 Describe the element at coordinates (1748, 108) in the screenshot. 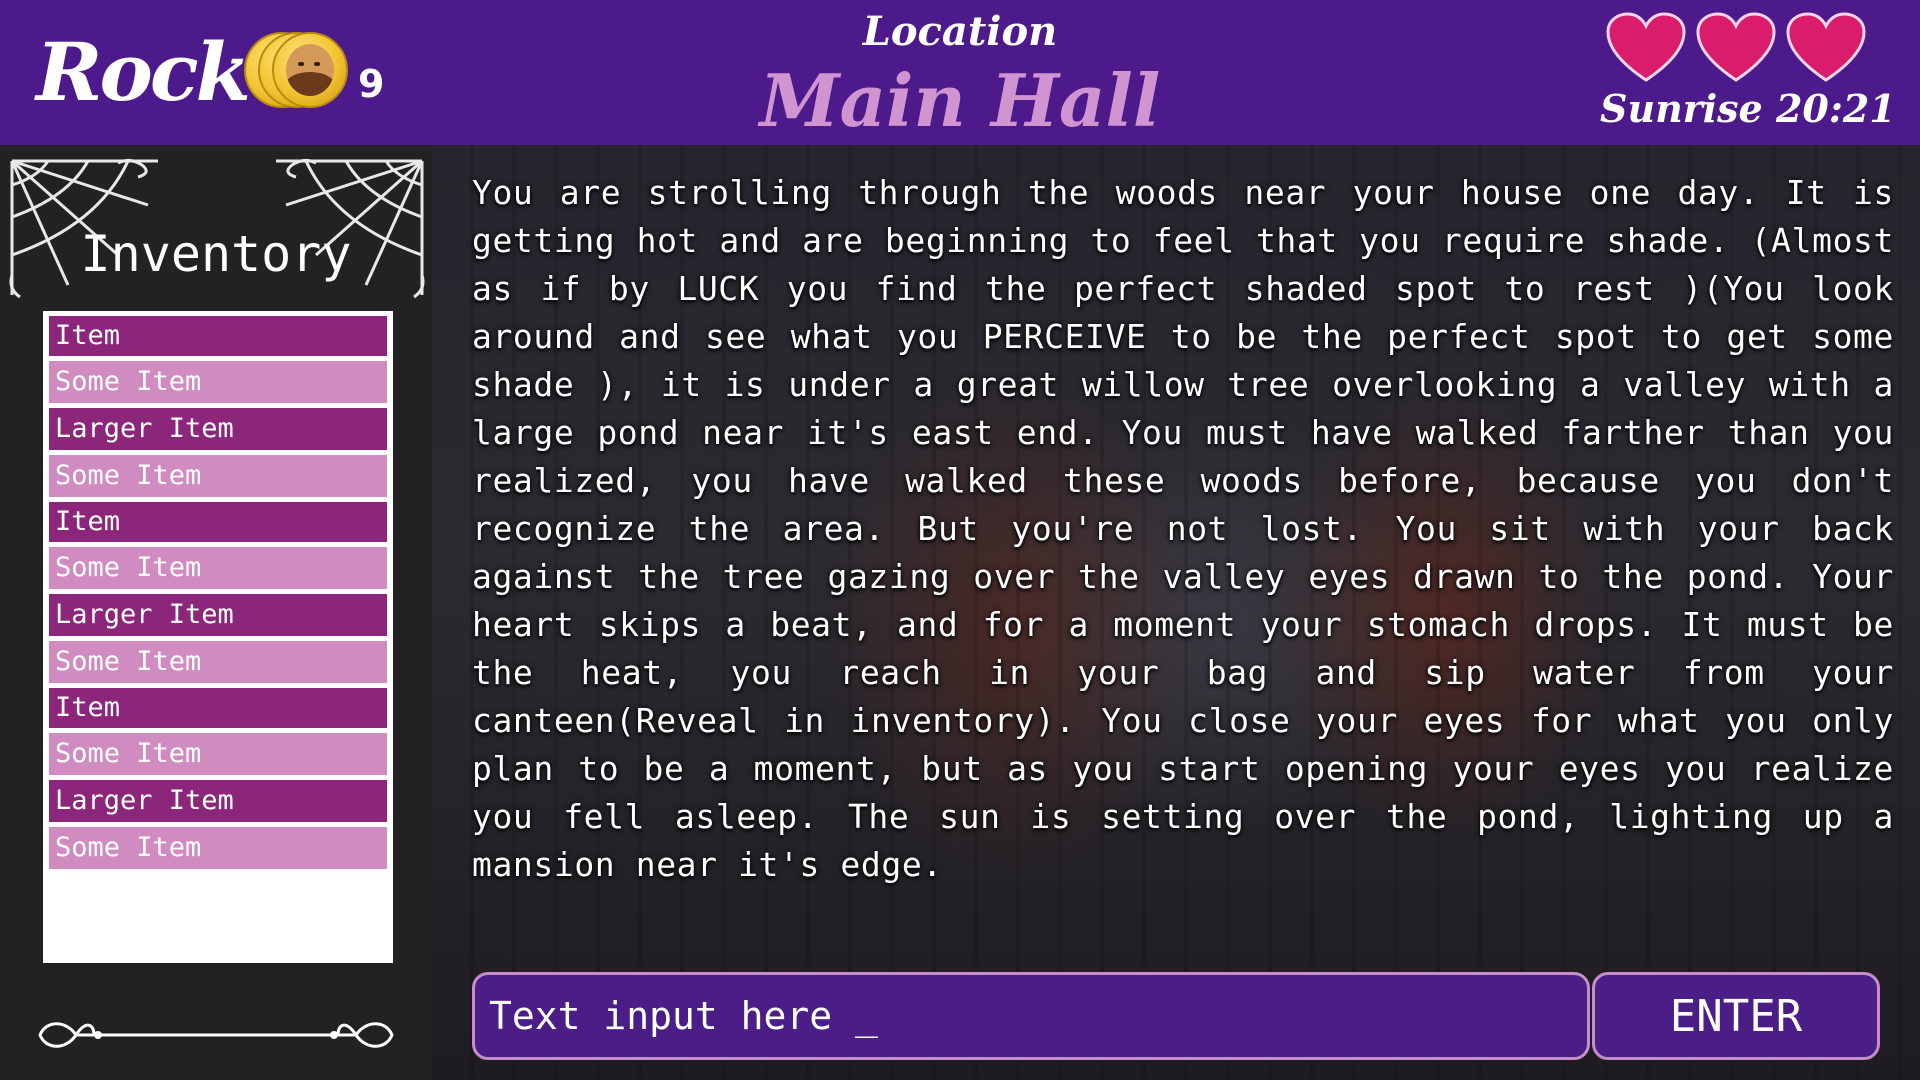

I see `time-of-day: Sunrise 20:21` at that location.